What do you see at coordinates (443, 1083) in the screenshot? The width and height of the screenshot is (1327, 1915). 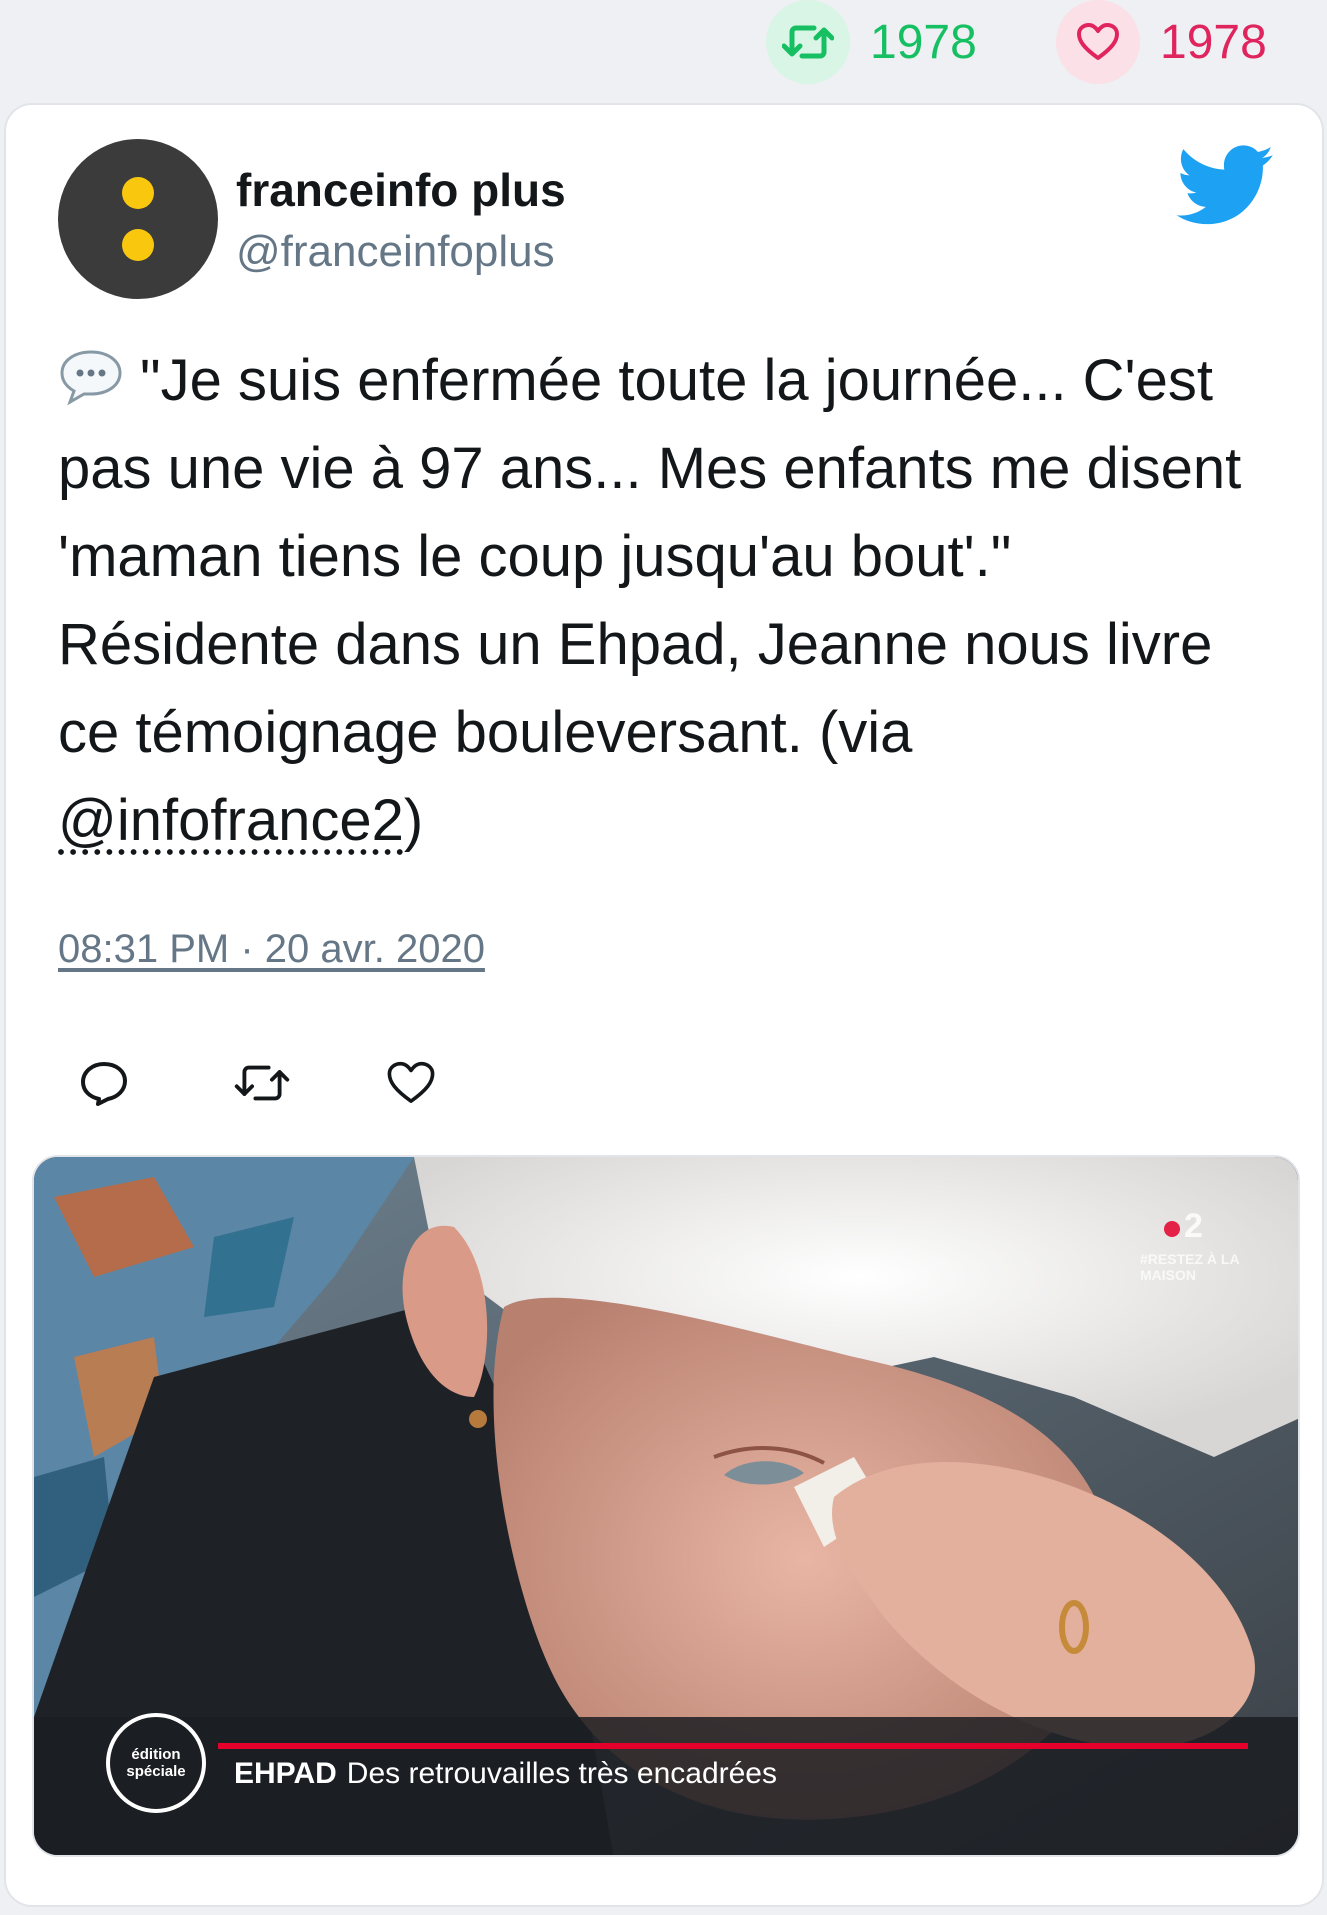 I see `like-button` at bounding box center [443, 1083].